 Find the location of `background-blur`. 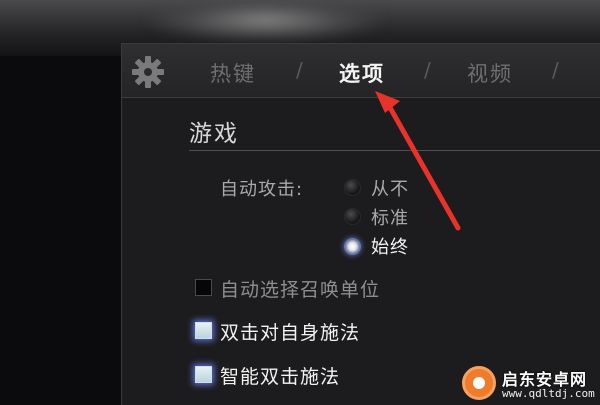

background-blur is located at coordinates (265, 20).